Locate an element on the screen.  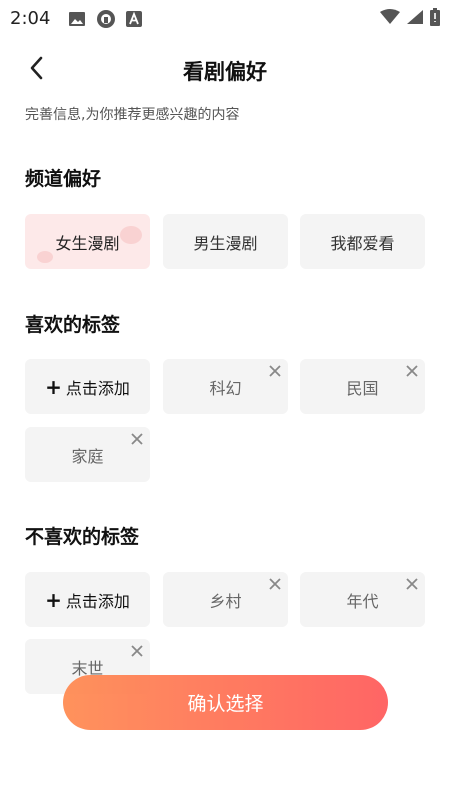
confirm-label: 确认选择 is located at coordinates (225, 704).